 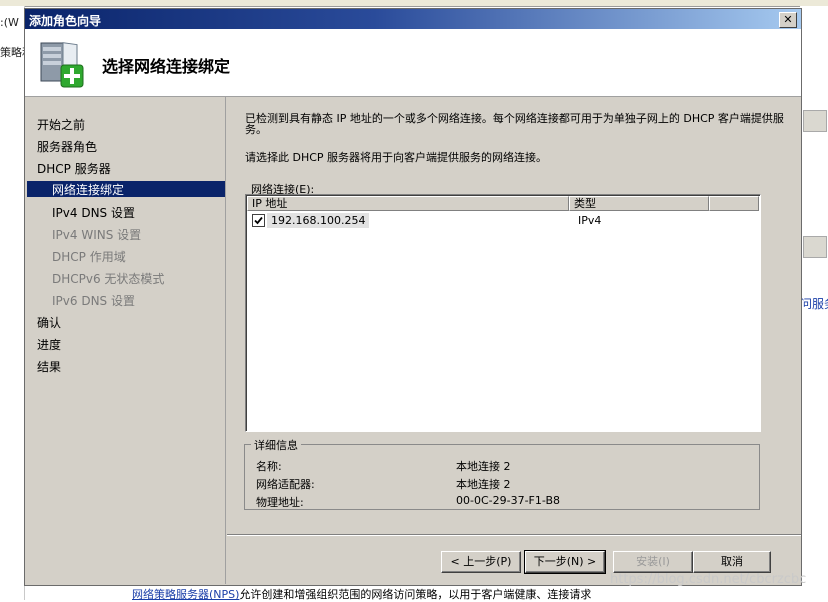 I want to click on nav-step-results: 结果, so click(x=49, y=366).